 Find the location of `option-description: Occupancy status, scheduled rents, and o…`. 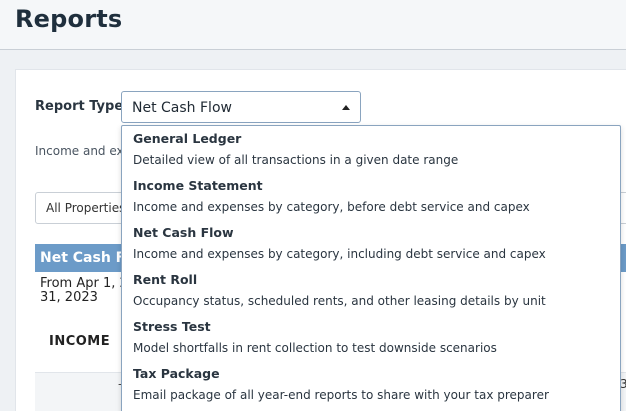

option-description: Occupancy status, scheduled rents, and o… is located at coordinates (339, 301).